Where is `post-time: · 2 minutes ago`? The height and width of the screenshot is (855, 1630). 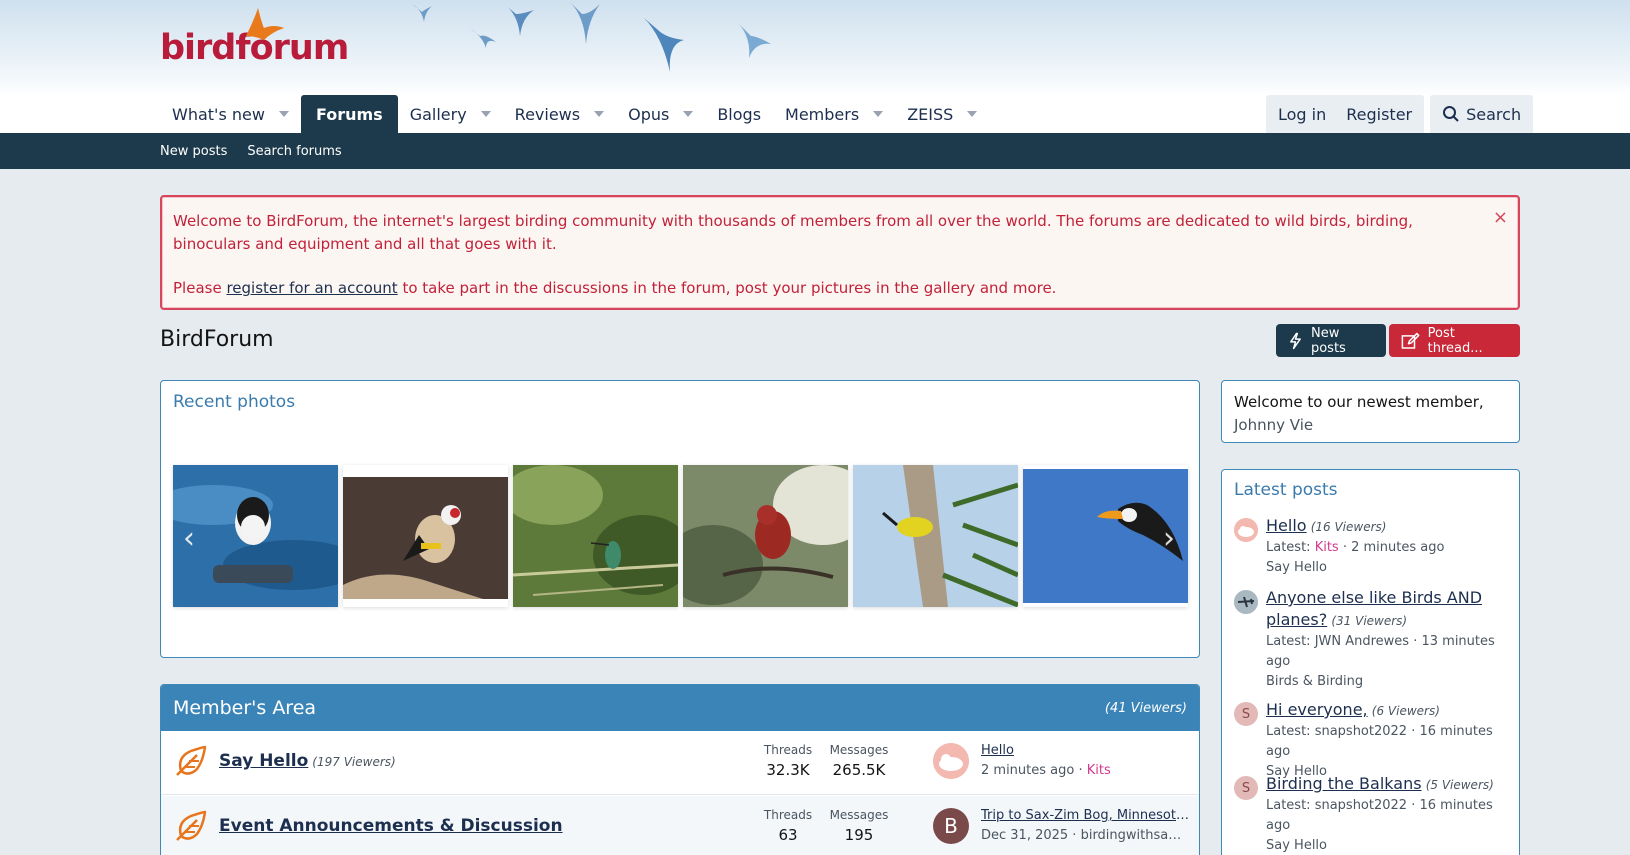
post-time: · 2 minutes ago is located at coordinates (1391, 547).